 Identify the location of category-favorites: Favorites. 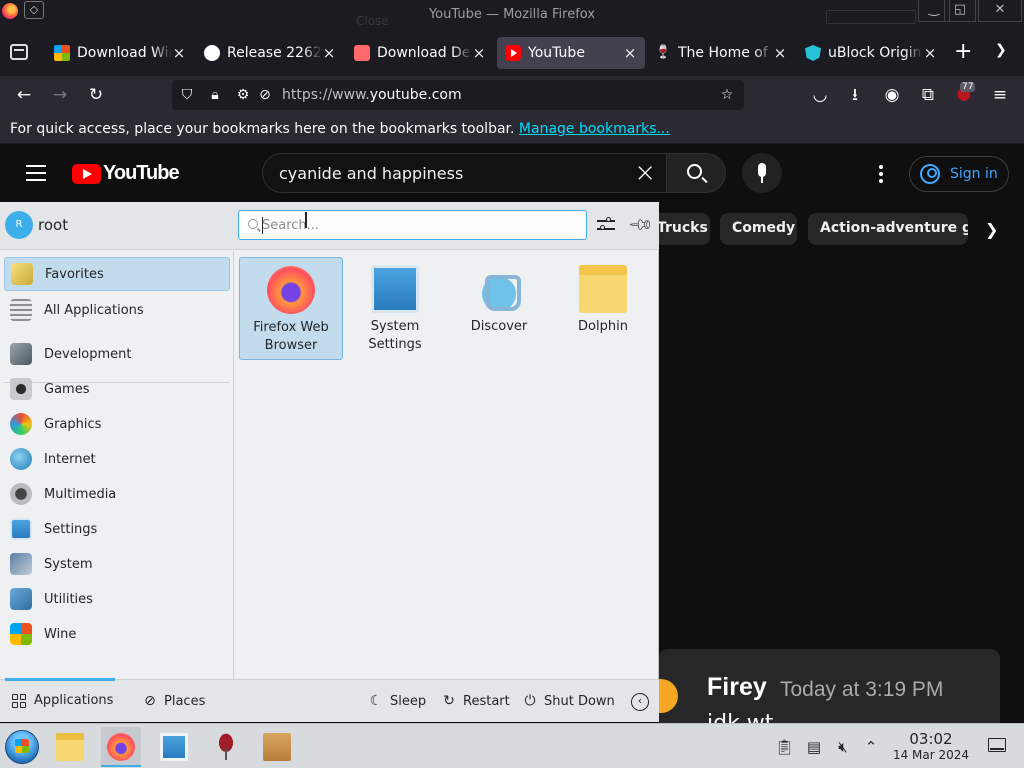
(117, 274).